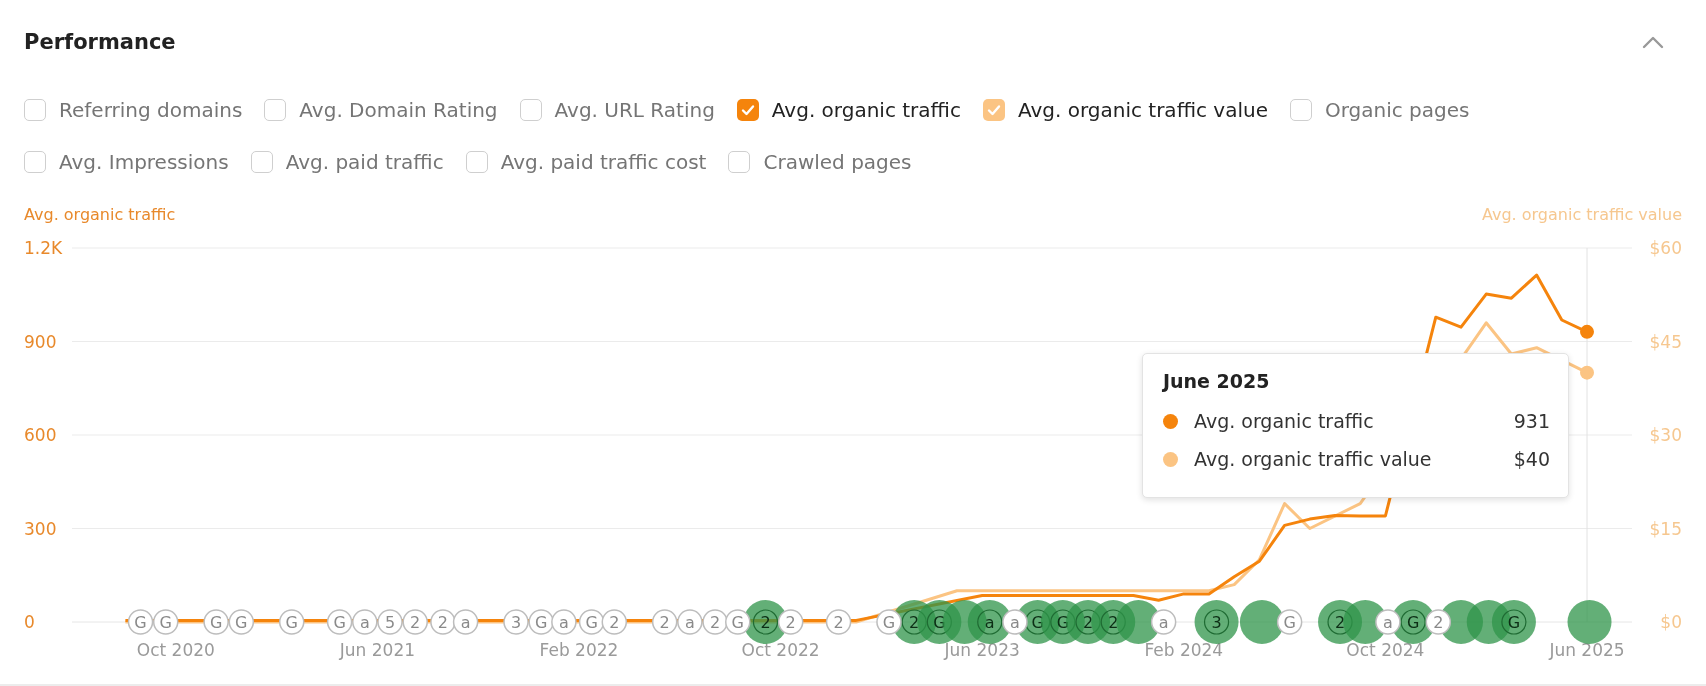  Describe the element at coordinates (1671, 622) in the screenshot. I see `y-axis-tick-label: $0` at that location.